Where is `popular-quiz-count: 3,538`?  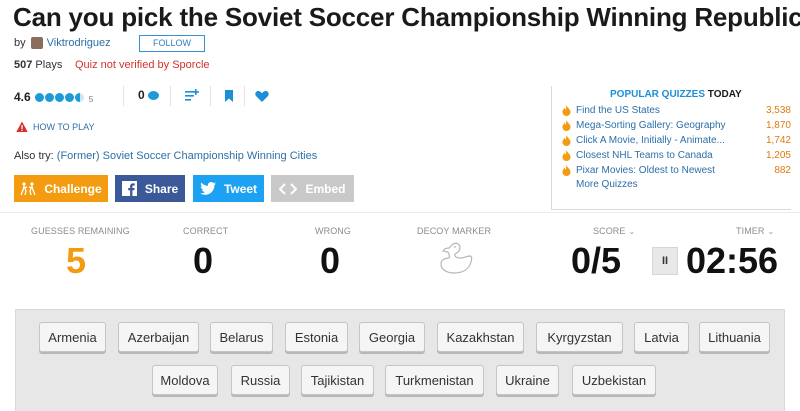 popular-quiz-count: 3,538 is located at coordinates (778, 110).